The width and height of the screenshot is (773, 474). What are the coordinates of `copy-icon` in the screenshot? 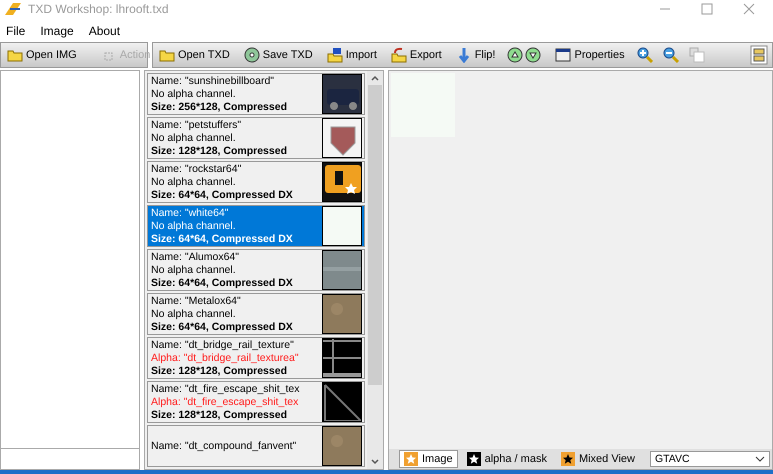 It's located at (696, 55).